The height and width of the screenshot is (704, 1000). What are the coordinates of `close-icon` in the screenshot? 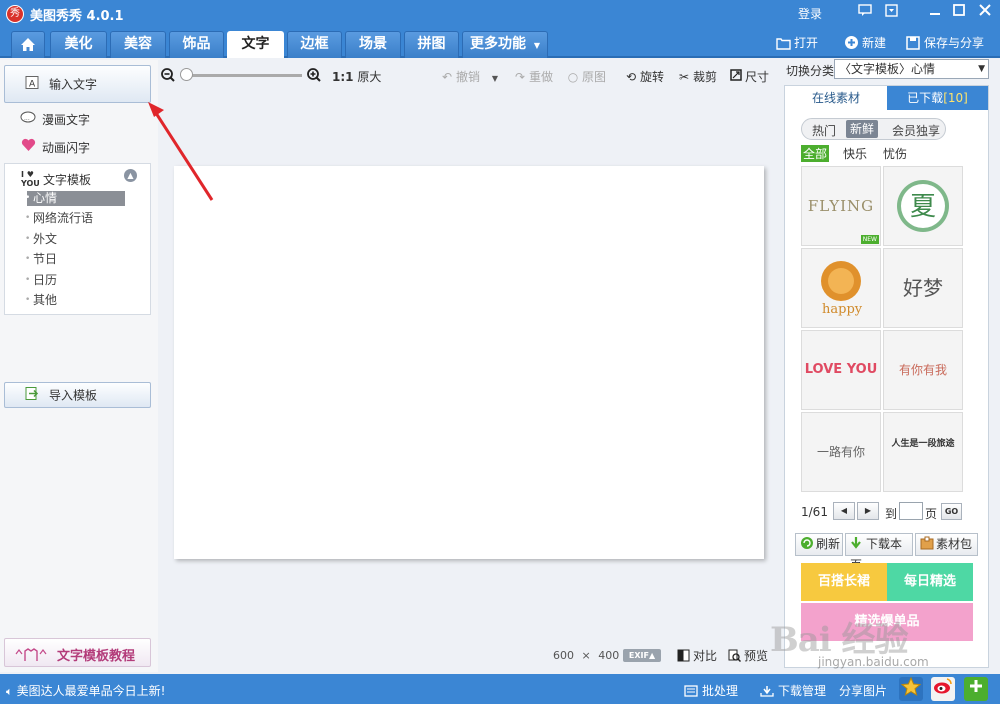 It's located at (985, 13).